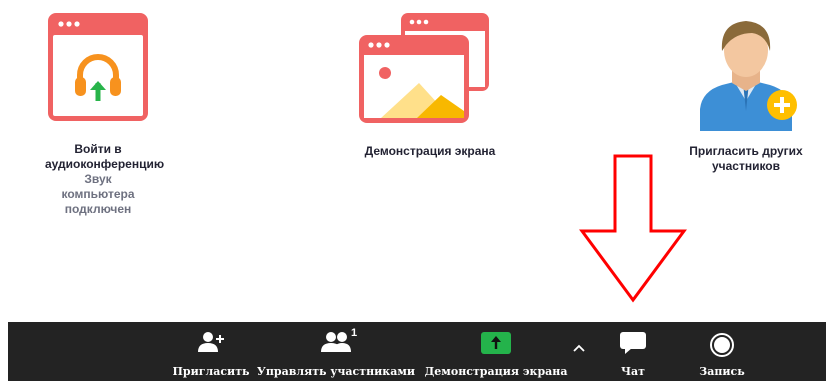  What do you see at coordinates (336, 342) in the screenshot?
I see `participants-icon` at bounding box center [336, 342].